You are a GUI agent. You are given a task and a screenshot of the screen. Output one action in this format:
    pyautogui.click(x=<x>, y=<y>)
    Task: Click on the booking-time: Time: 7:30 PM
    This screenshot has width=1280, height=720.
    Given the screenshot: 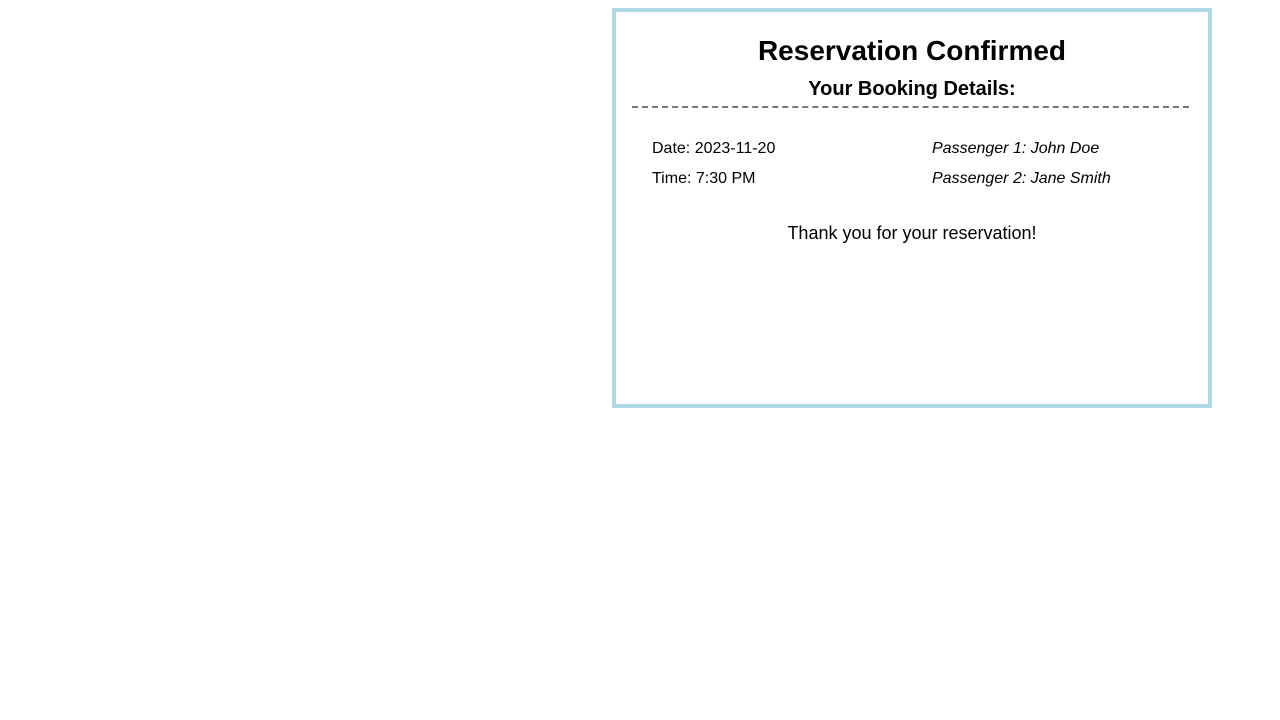 What is the action you would take?
    pyautogui.click(x=704, y=178)
    